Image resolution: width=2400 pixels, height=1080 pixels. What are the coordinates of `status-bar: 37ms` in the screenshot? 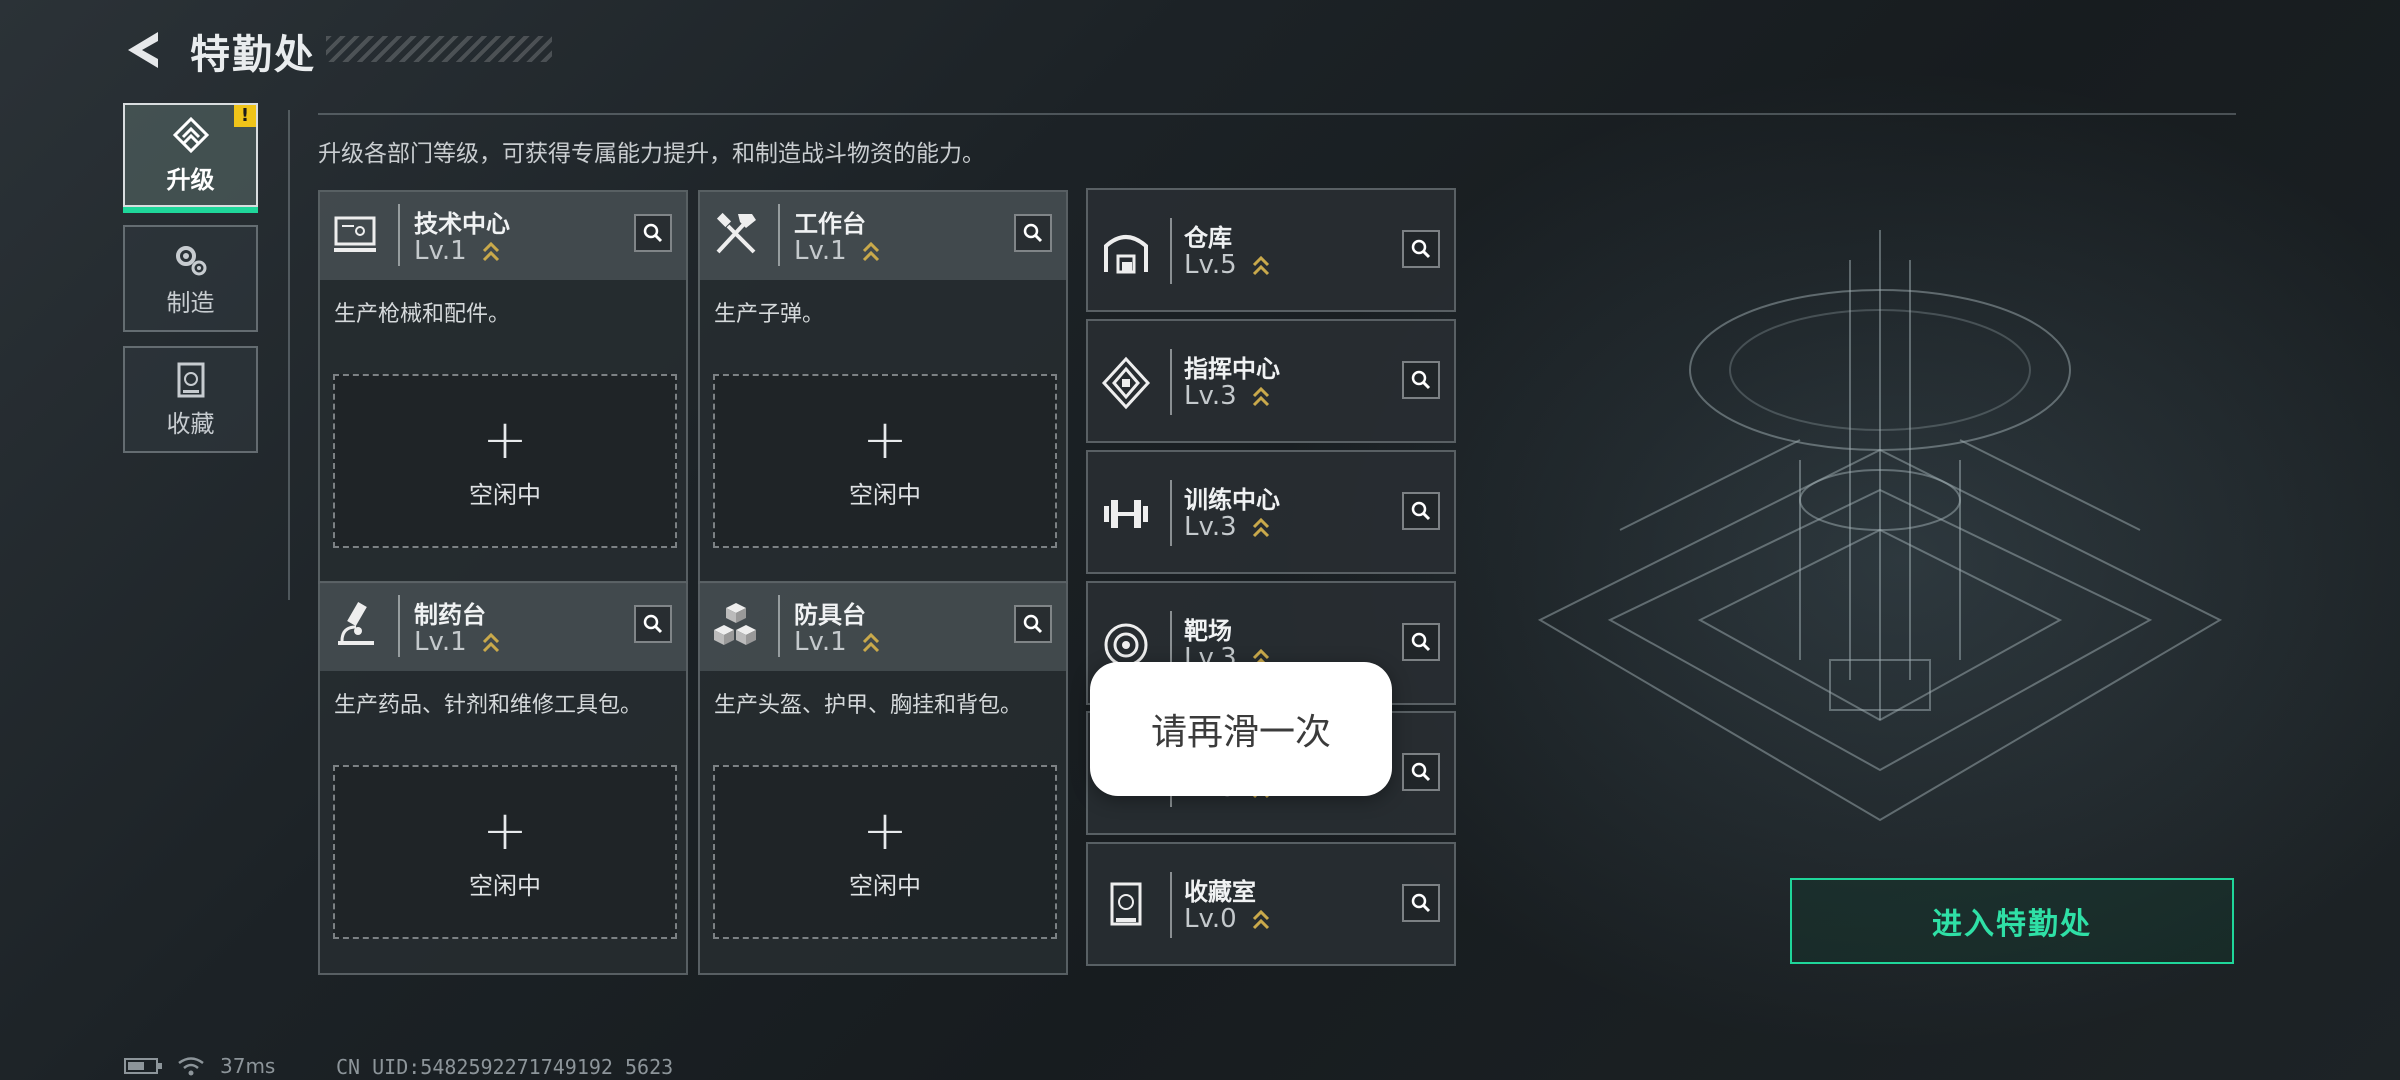 It's located at (199, 1066).